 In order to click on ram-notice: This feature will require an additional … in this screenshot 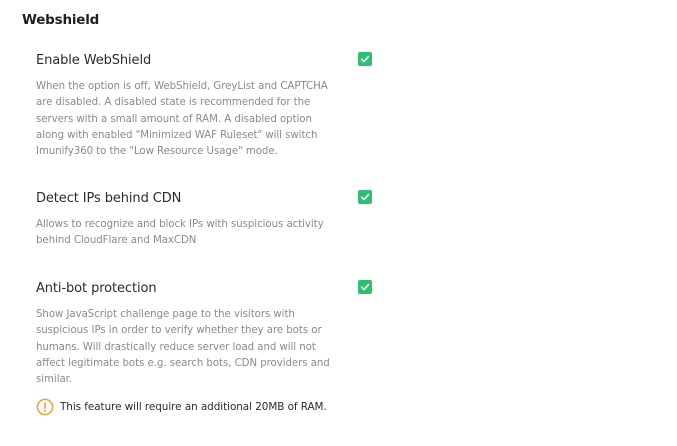, I will do `click(181, 407)`.